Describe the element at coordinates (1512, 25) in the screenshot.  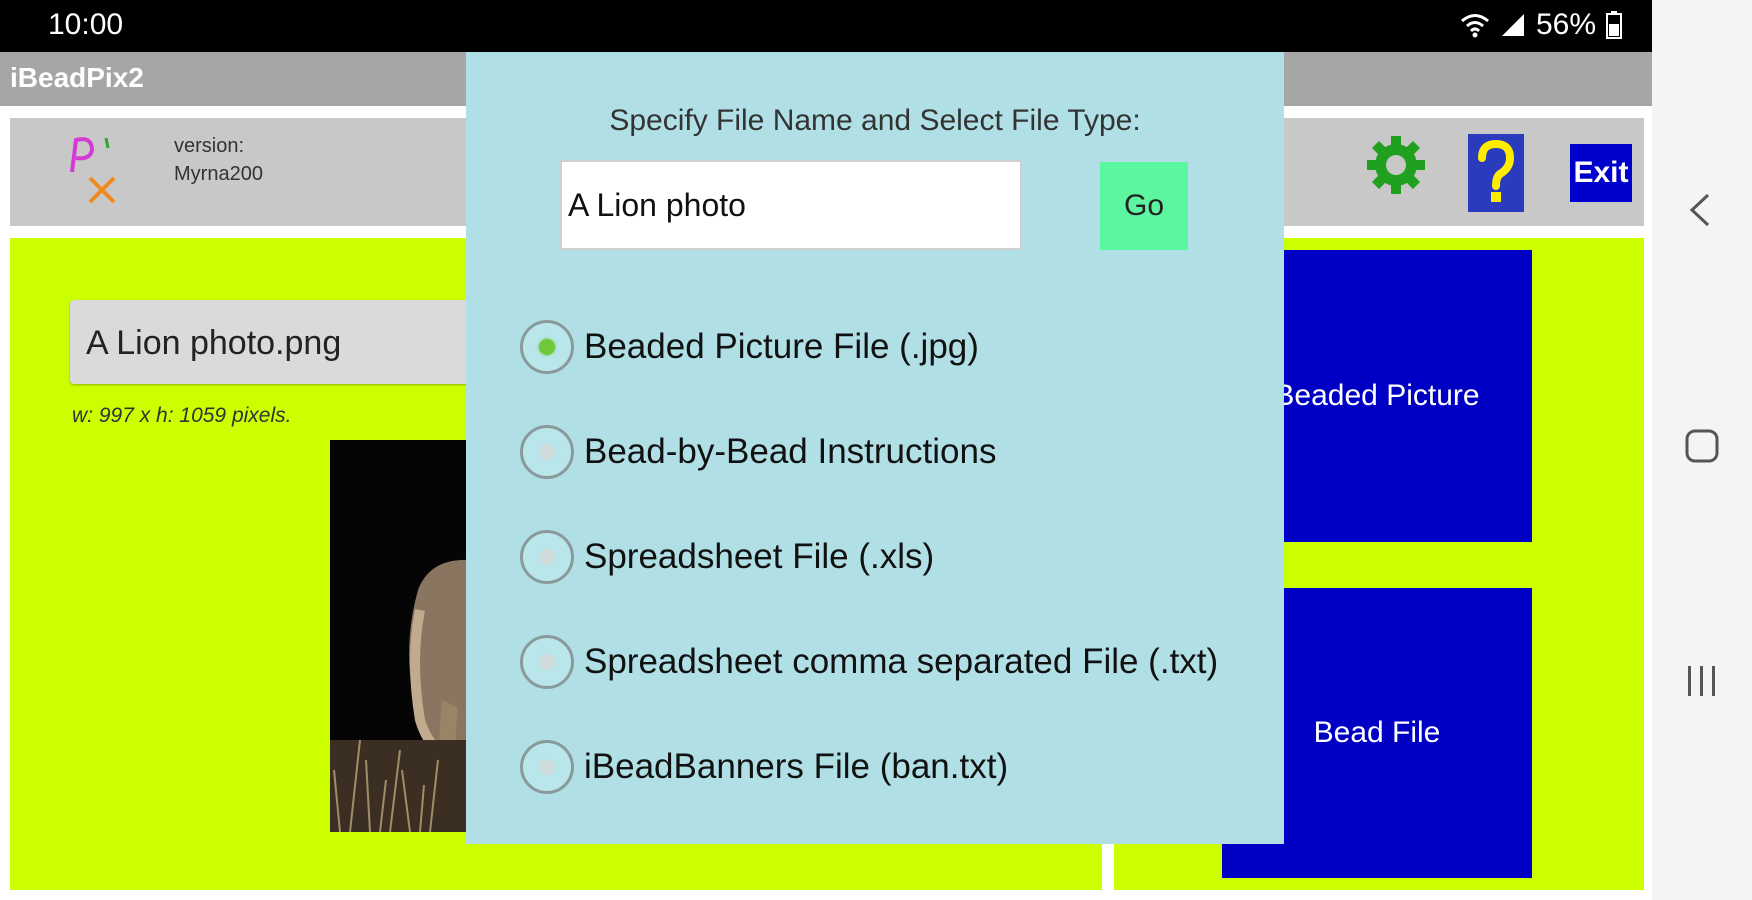
I see `signal-icon` at that location.